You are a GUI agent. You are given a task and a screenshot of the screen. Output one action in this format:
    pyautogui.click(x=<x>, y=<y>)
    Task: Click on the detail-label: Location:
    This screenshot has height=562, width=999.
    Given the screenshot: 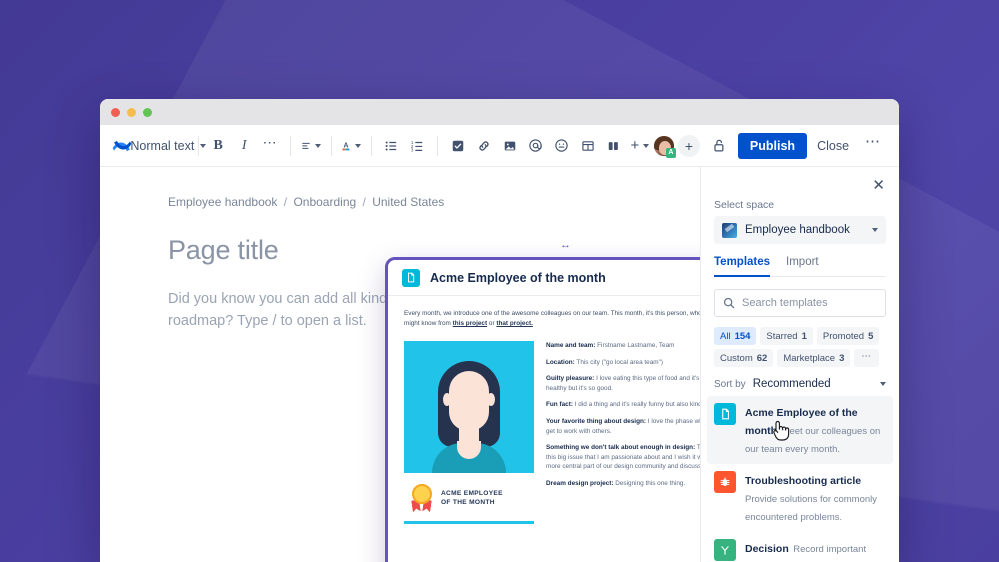 What is the action you would take?
    pyautogui.click(x=560, y=362)
    